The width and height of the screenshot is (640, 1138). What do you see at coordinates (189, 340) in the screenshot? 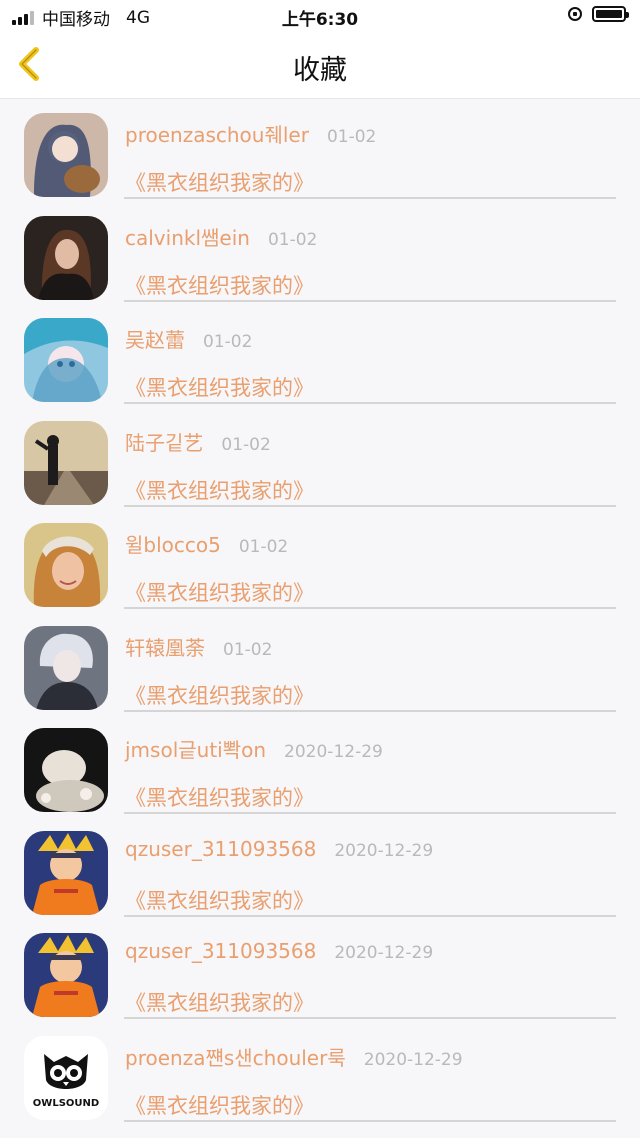
I see `item-name: 吴赵蕾 01-02` at bounding box center [189, 340].